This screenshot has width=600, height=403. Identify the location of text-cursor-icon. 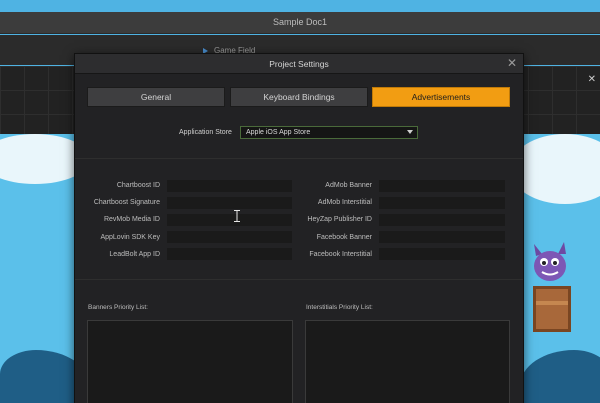
(237, 216).